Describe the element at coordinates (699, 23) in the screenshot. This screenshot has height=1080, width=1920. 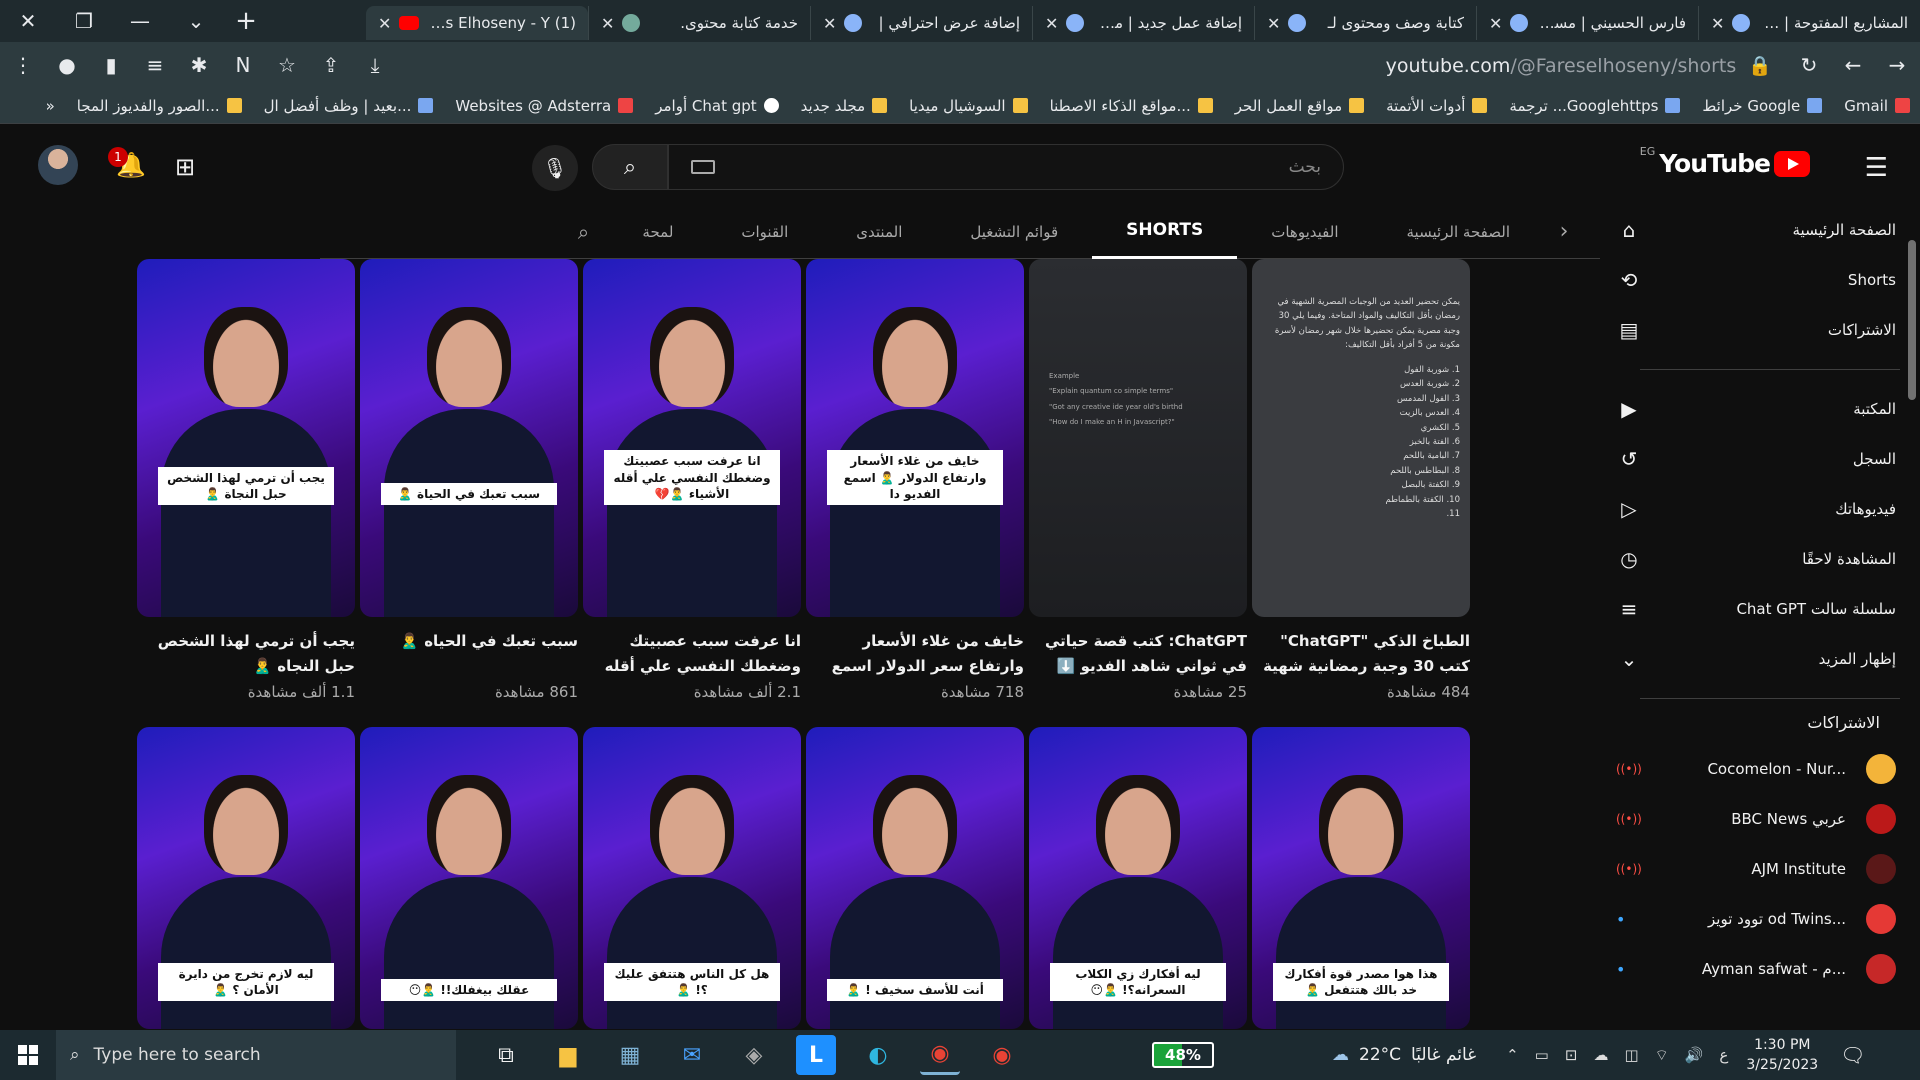
I see `browser-tab: خدمة كتابة محتوى. ✕` at that location.